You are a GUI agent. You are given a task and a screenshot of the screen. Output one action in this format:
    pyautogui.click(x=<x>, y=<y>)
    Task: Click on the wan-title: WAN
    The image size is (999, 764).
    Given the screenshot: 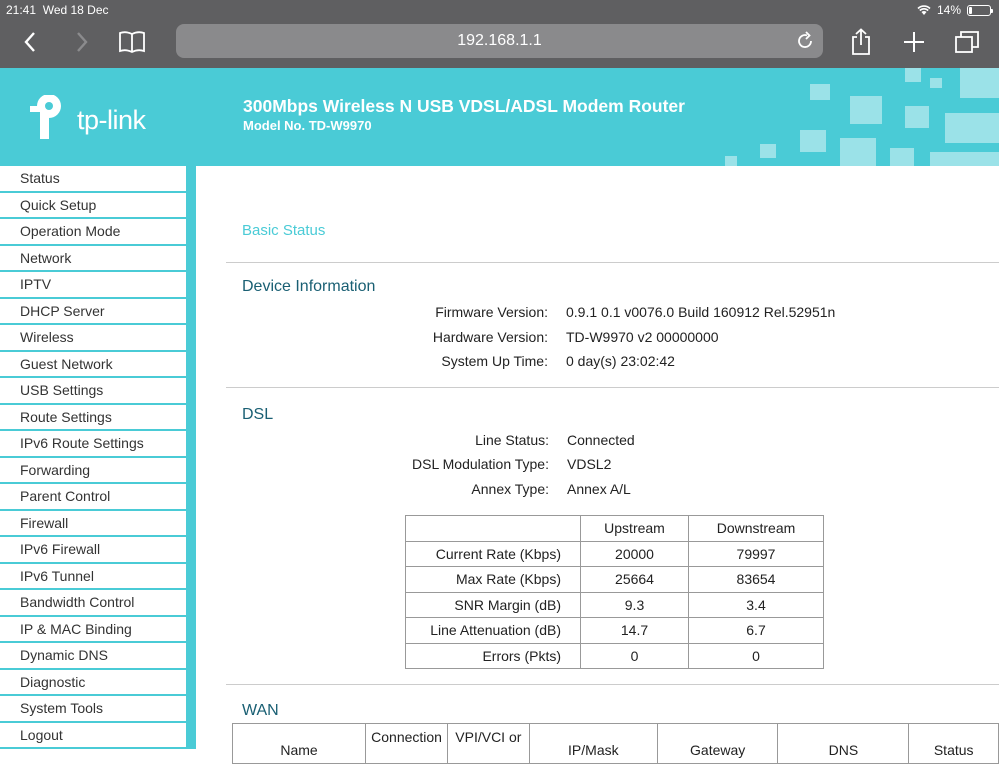 What is the action you would take?
    pyautogui.click(x=260, y=710)
    